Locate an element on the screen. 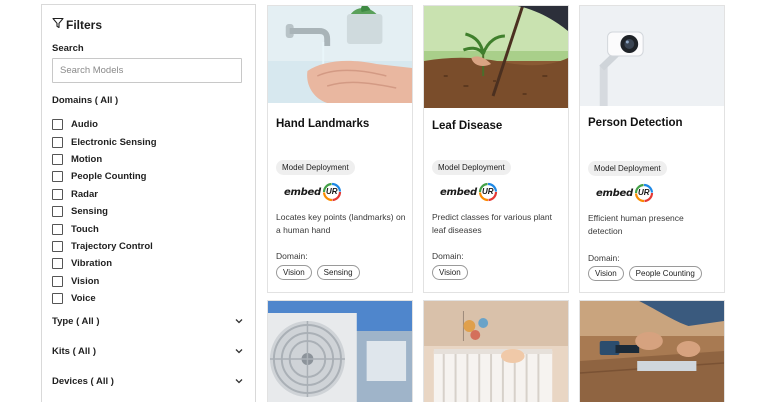 Image resolution: width=768 pixels, height=402 pixels. domains-heading: Domains ( All ) is located at coordinates (85, 100).